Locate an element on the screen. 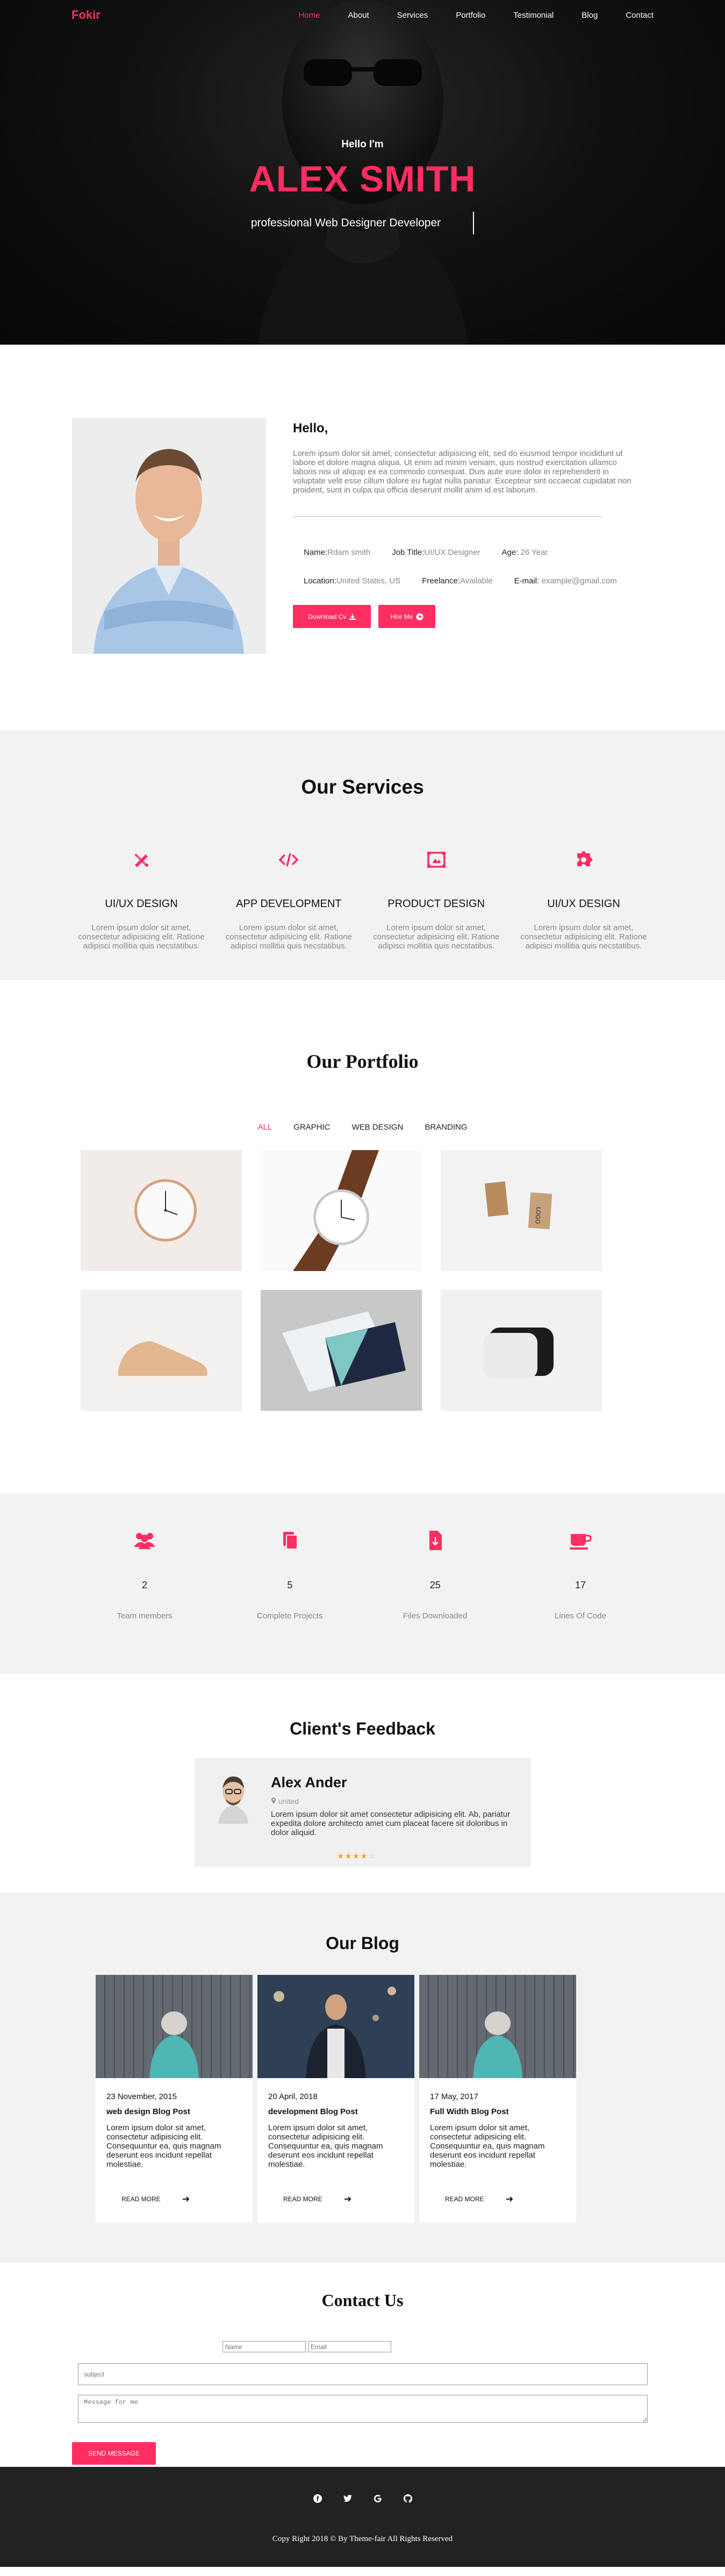  portfolio-filters: ALL GRAPHIC WEB DESIGN BRANDING is located at coordinates (362, 1127).